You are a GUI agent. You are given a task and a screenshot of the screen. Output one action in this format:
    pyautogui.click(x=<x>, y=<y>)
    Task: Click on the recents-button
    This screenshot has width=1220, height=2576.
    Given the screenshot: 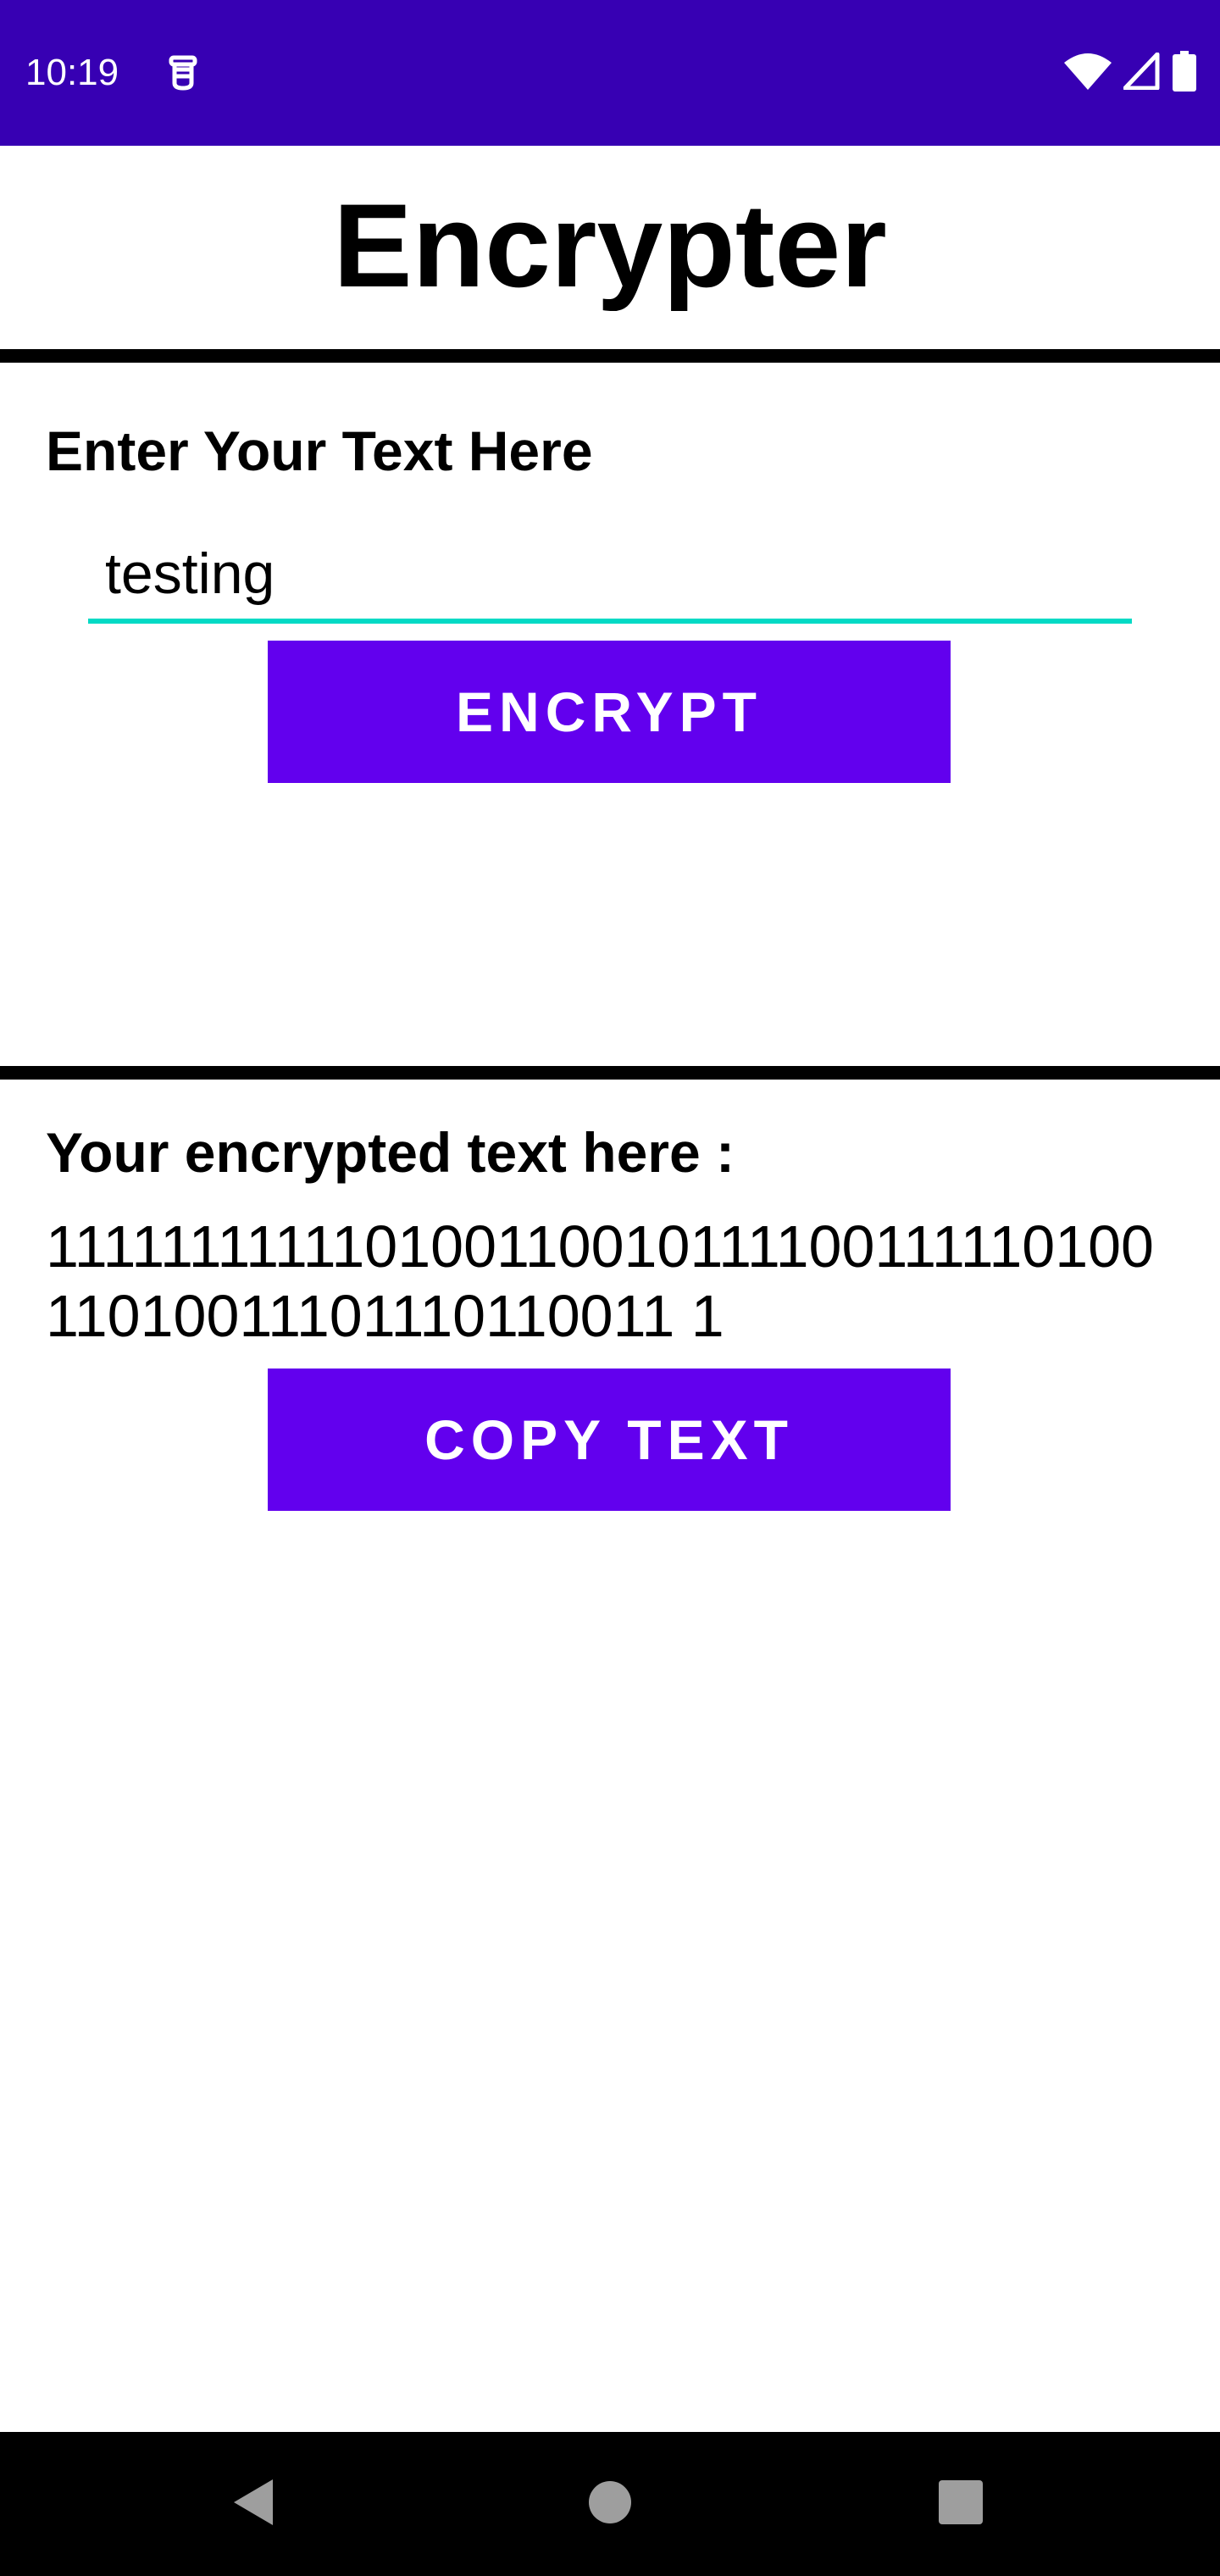 What is the action you would take?
    pyautogui.click(x=960, y=2504)
    